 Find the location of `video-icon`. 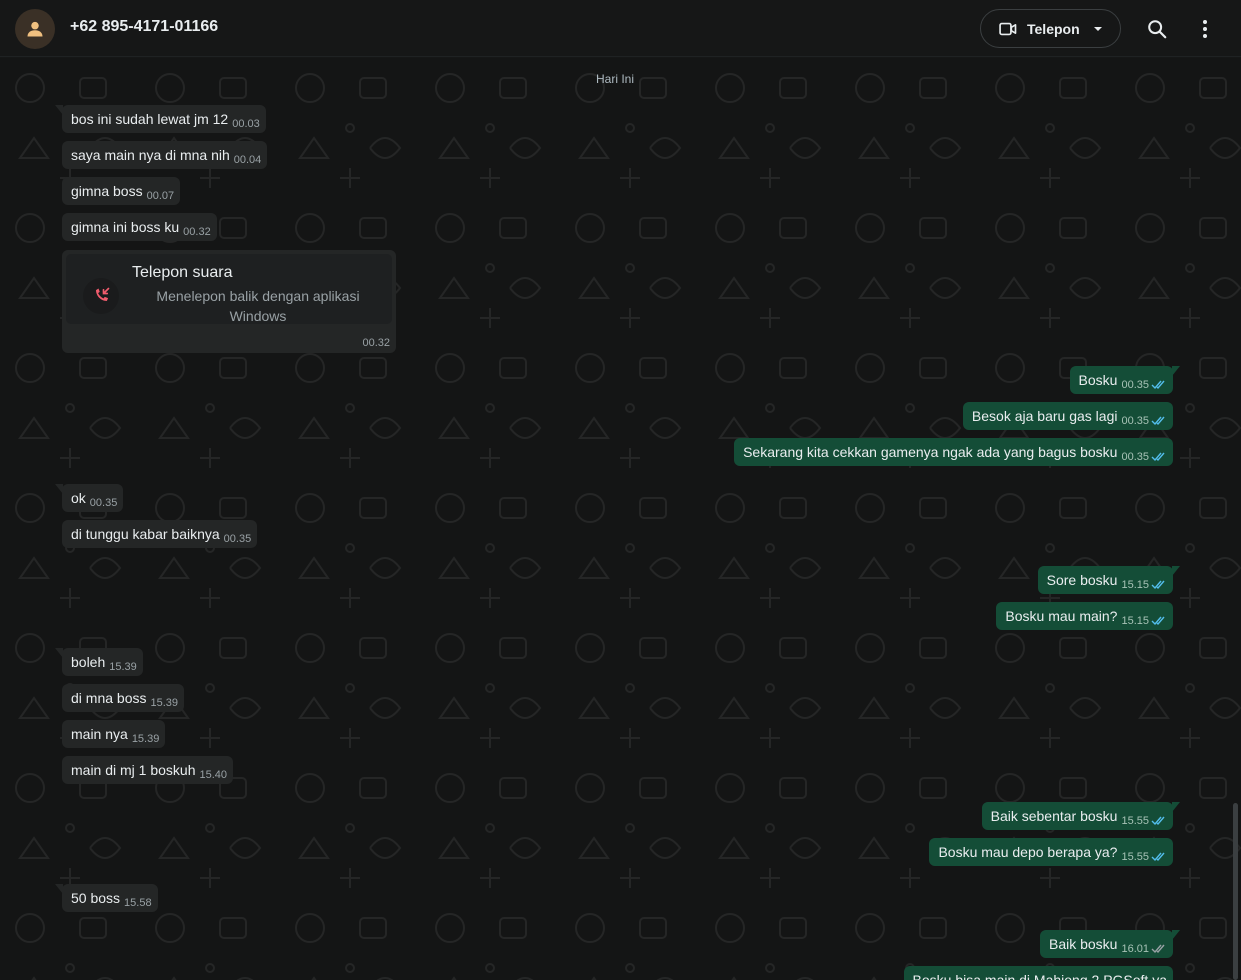

video-icon is located at coordinates (1008, 28).